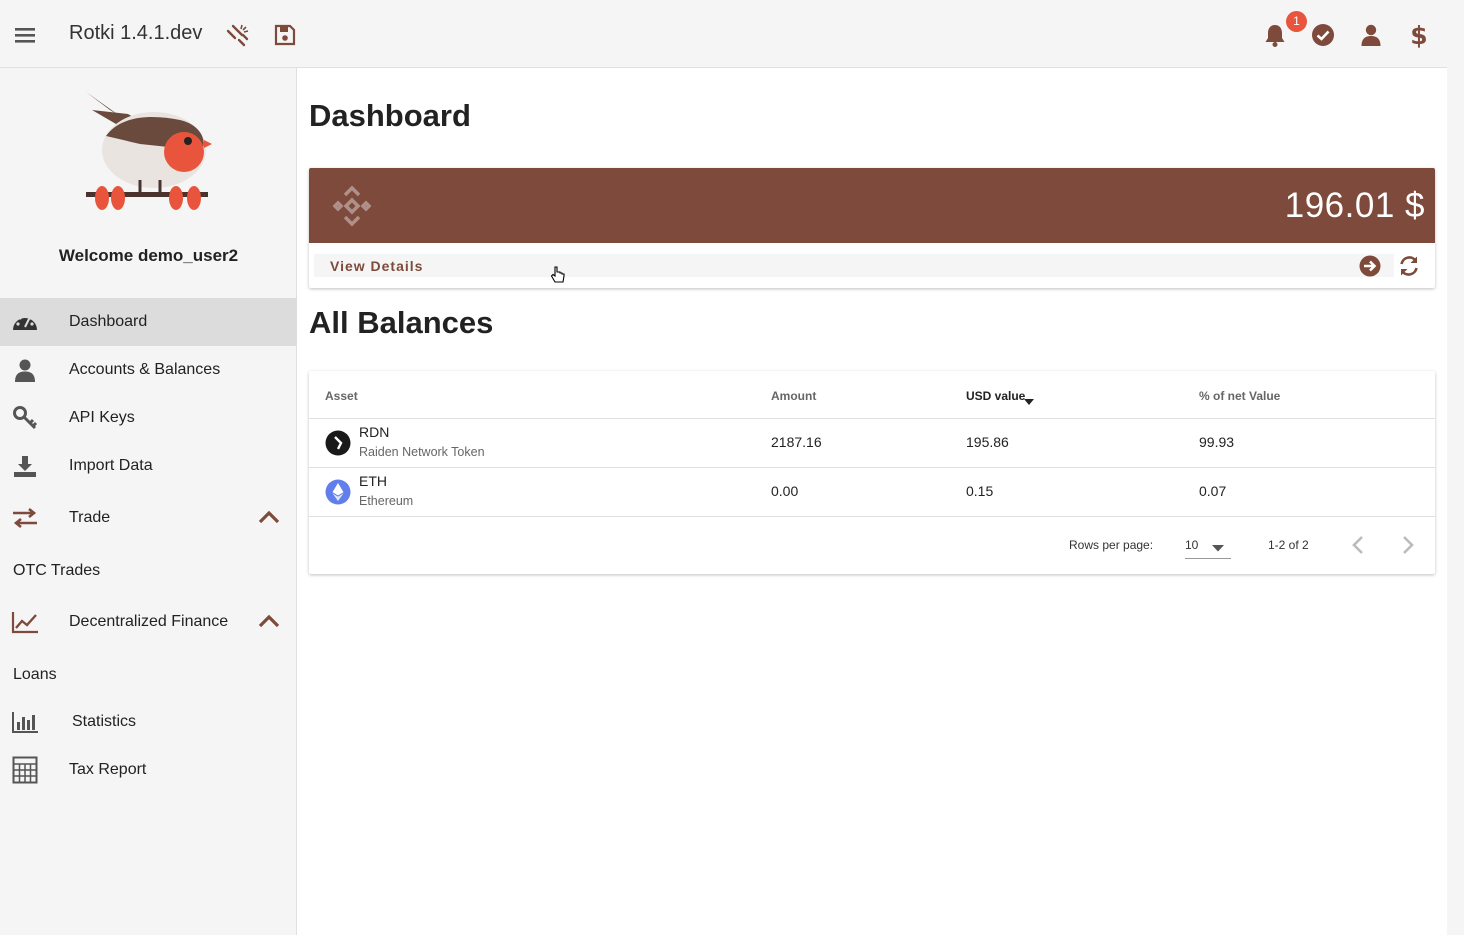 This screenshot has width=1464, height=935. Describe the element at coordinates (25, 722) in the screenshot. I see `bar-chart-icon` at that location.